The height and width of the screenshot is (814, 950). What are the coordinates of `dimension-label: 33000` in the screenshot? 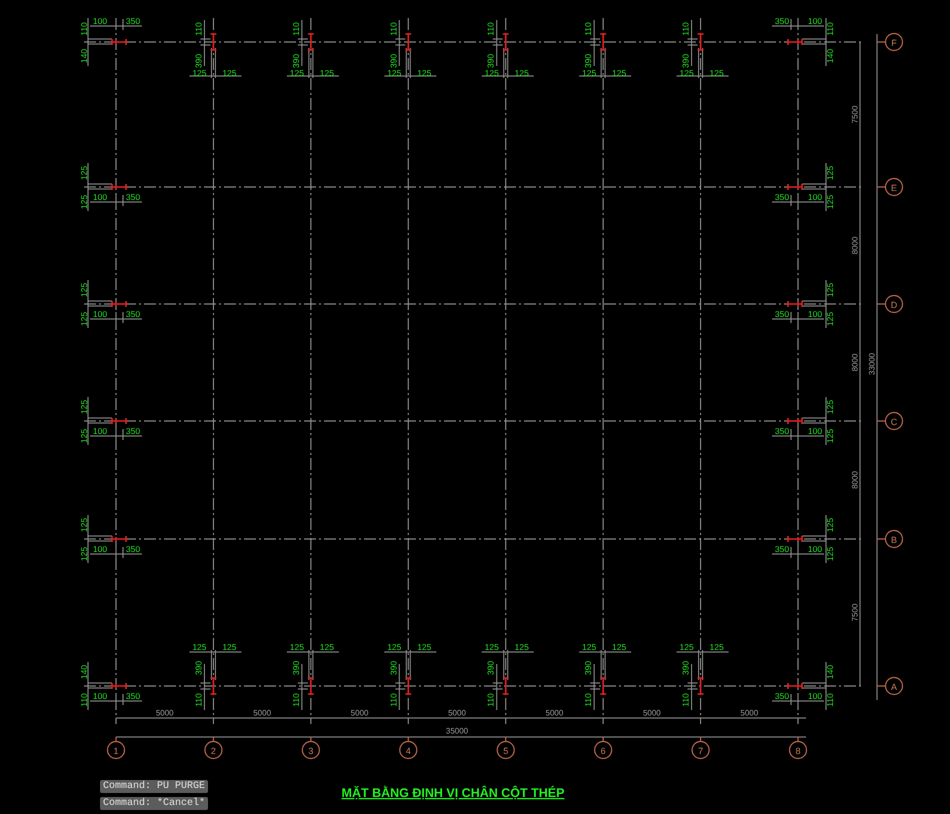 It's located at (872, 364).